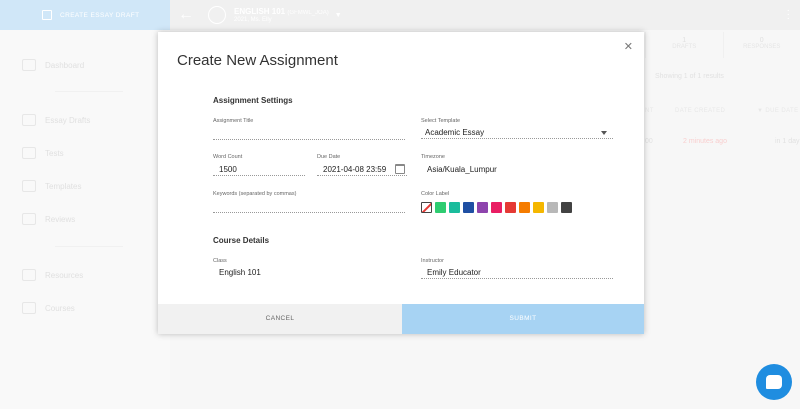 The width and height of the screenshot is (800, 409). Describe the element at coordinates (309, 133) in the screenshot. I see `assignment-title-input` at that location.